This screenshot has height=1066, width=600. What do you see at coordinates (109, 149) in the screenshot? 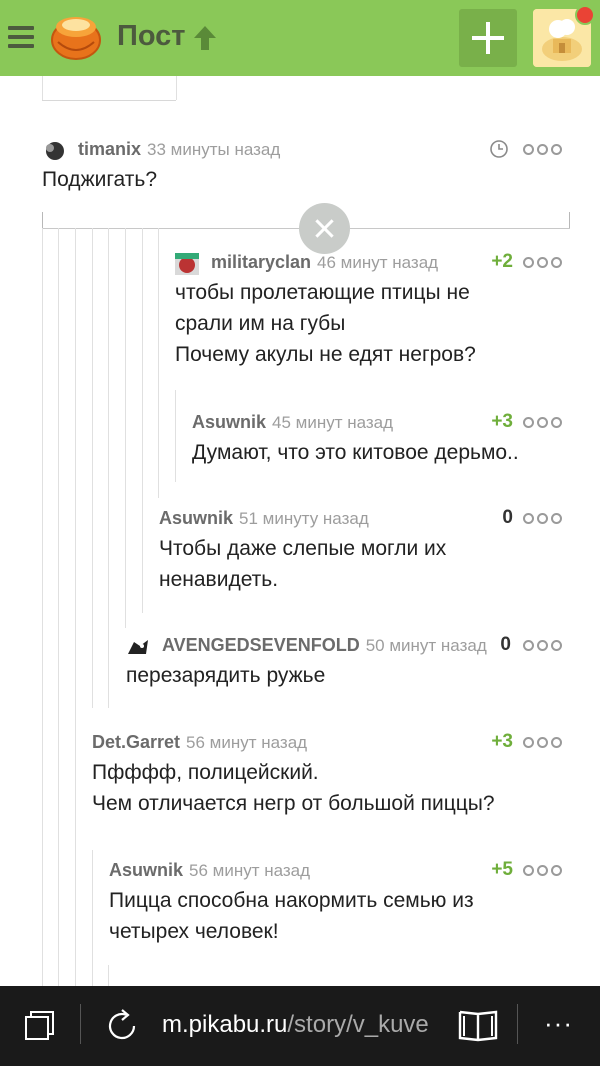
I see `comment-author: timanix` at bounding box center [109, 149].